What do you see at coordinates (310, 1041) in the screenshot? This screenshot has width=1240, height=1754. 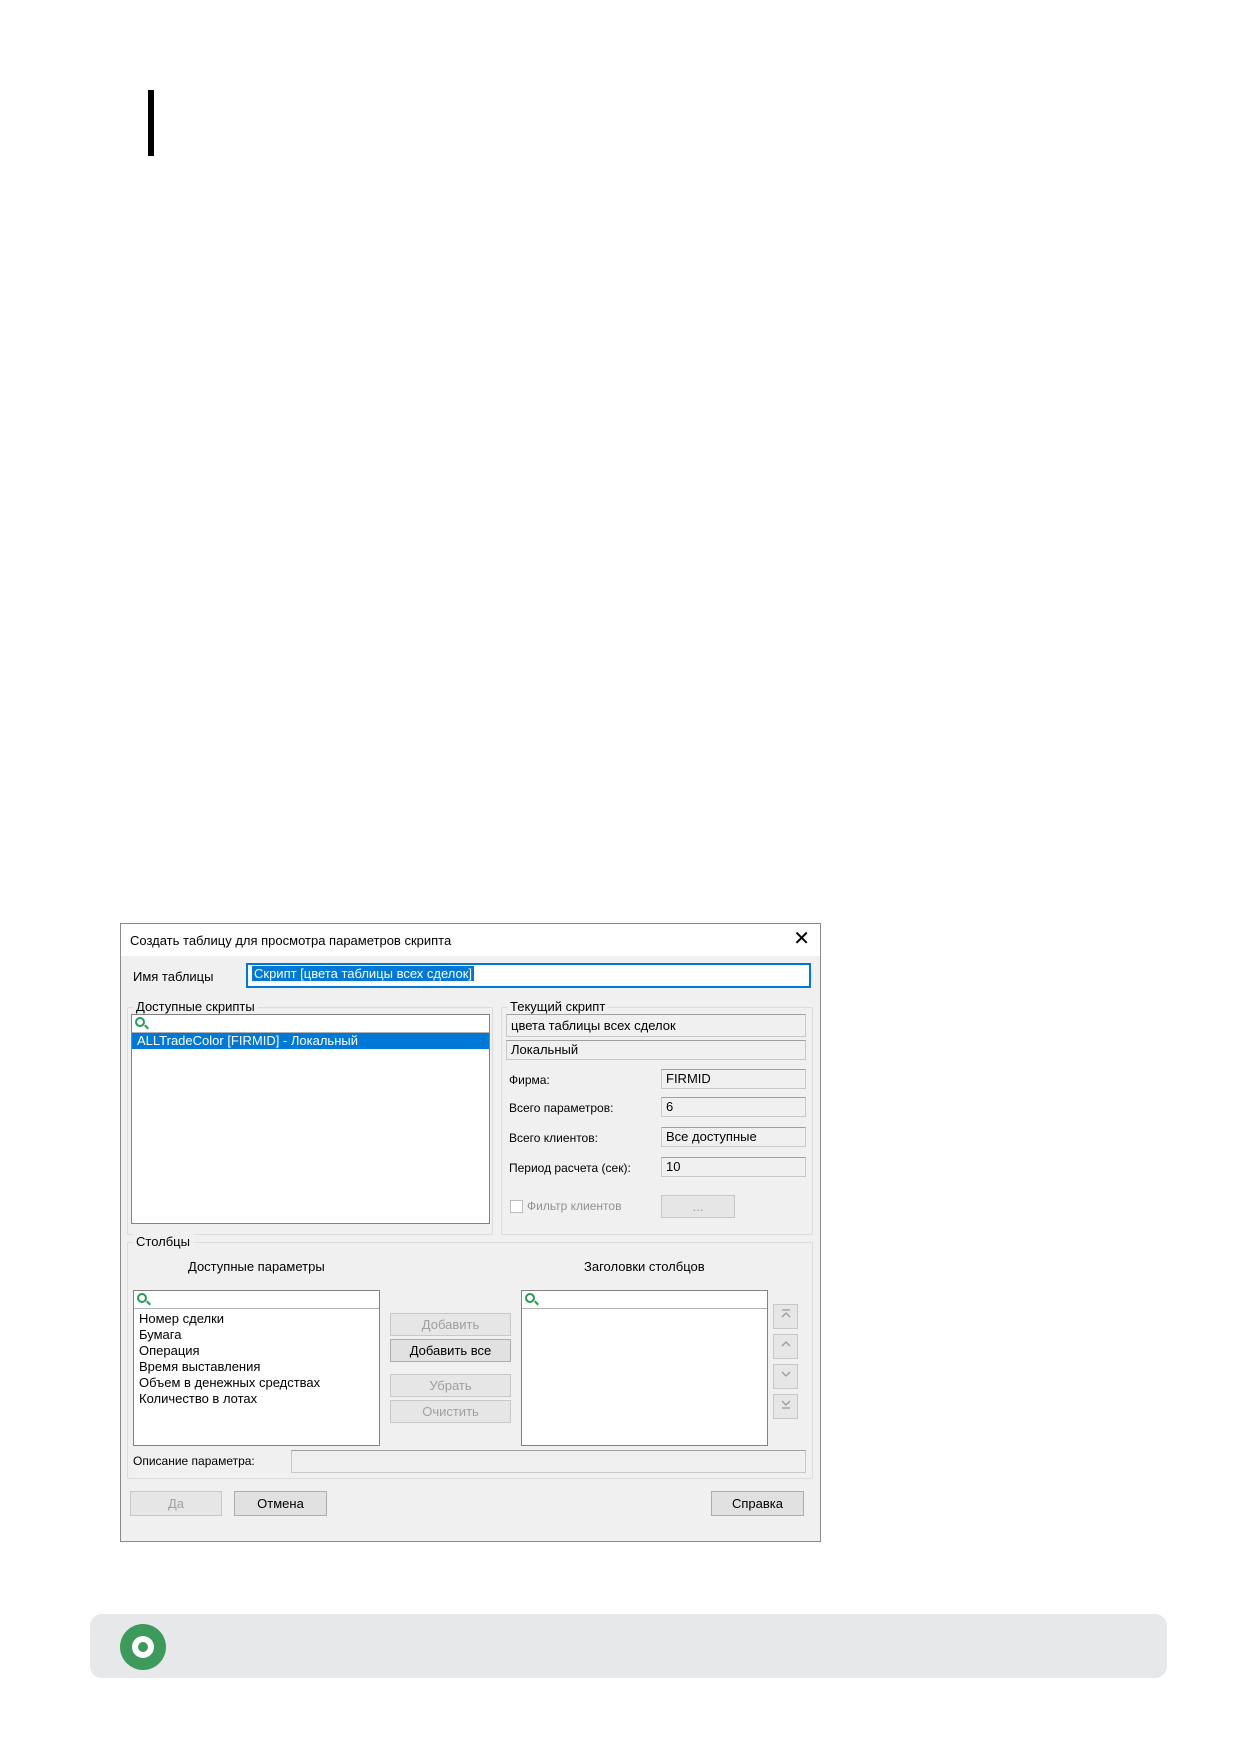 I see `script-list-item: ALLTradeColor [FIRMID] - Локальный` at bounding box center [310, 1041].